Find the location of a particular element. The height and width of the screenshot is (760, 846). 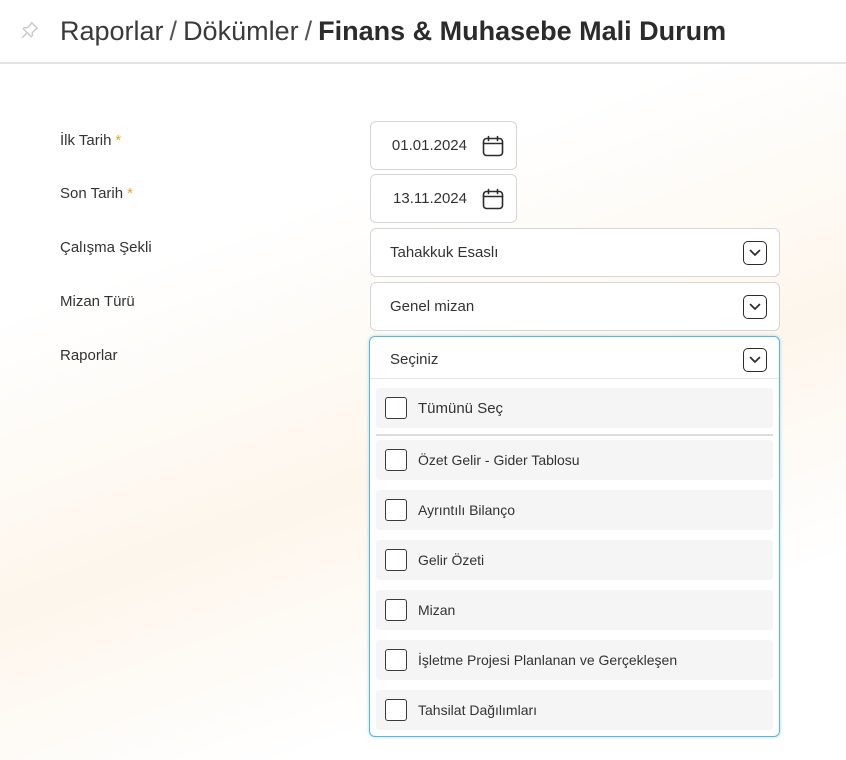

option-isletme-projesi: İşletme Projesi Planlanan ve Gerçekleşen is located at coordinates (574, 660).